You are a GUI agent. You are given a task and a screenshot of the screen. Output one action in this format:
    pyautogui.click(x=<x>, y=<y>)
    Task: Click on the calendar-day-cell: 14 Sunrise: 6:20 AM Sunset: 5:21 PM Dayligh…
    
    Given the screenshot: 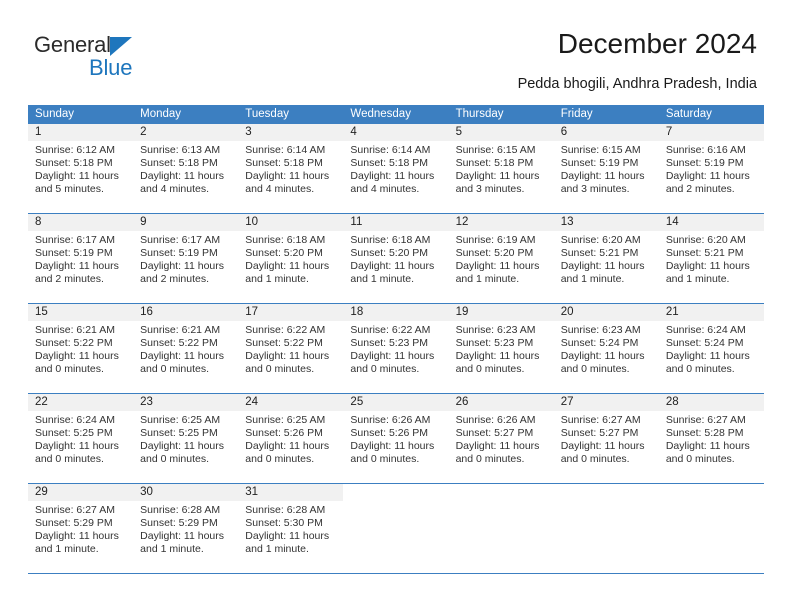 What is the action you would take?
    pyautogui.click(x=711, y=258)
    